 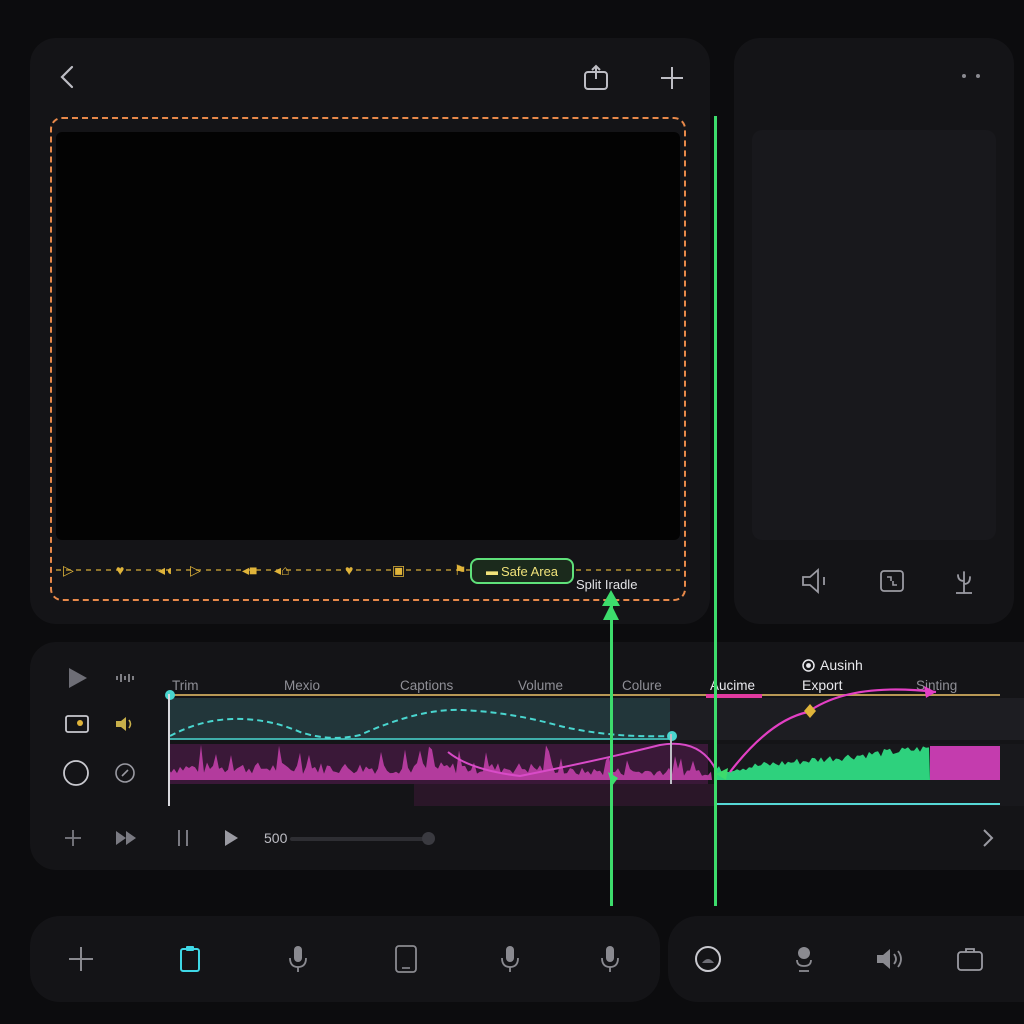 What do you see at coordinates (249, 570) in the screenshot?
I see `speaker-marker-icon: ◂■` at bounding box center [249, 570].